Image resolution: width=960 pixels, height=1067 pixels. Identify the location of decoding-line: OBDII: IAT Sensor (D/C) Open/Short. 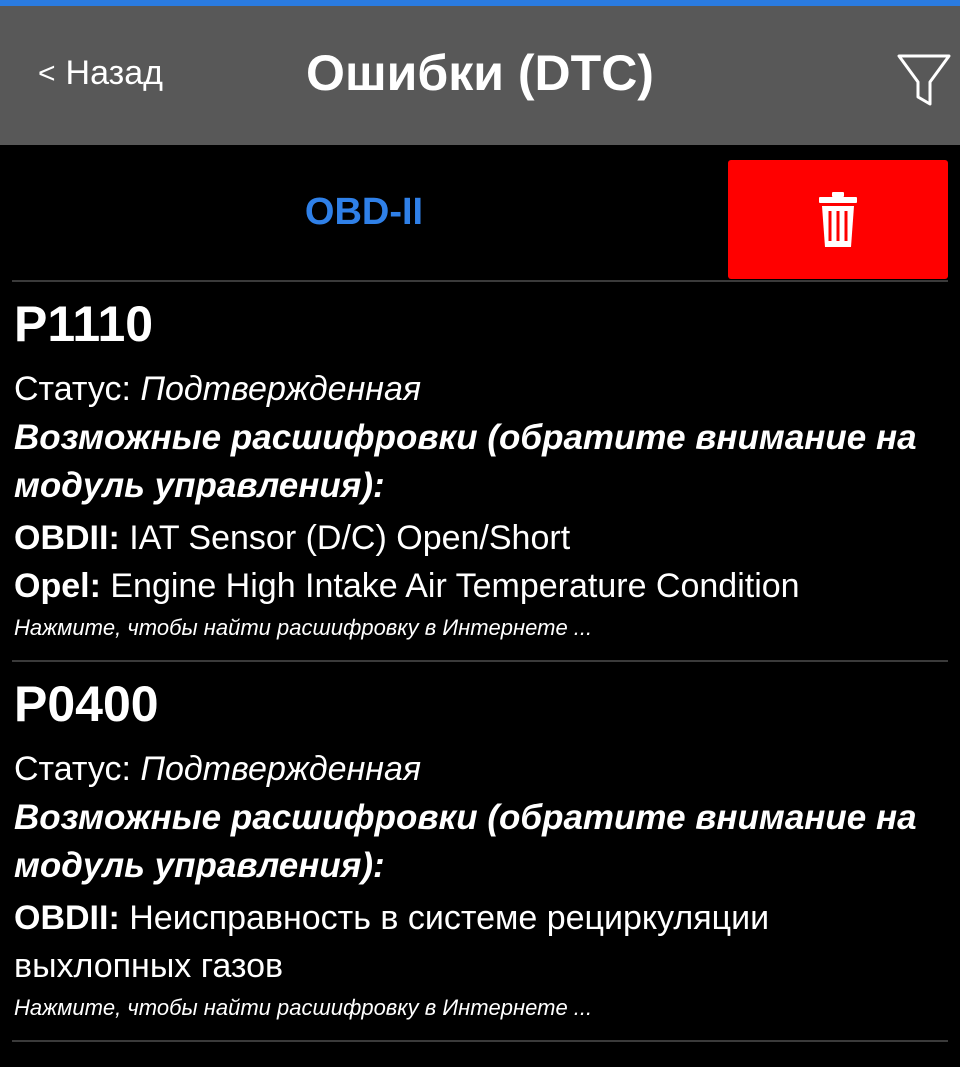
(481, 538).